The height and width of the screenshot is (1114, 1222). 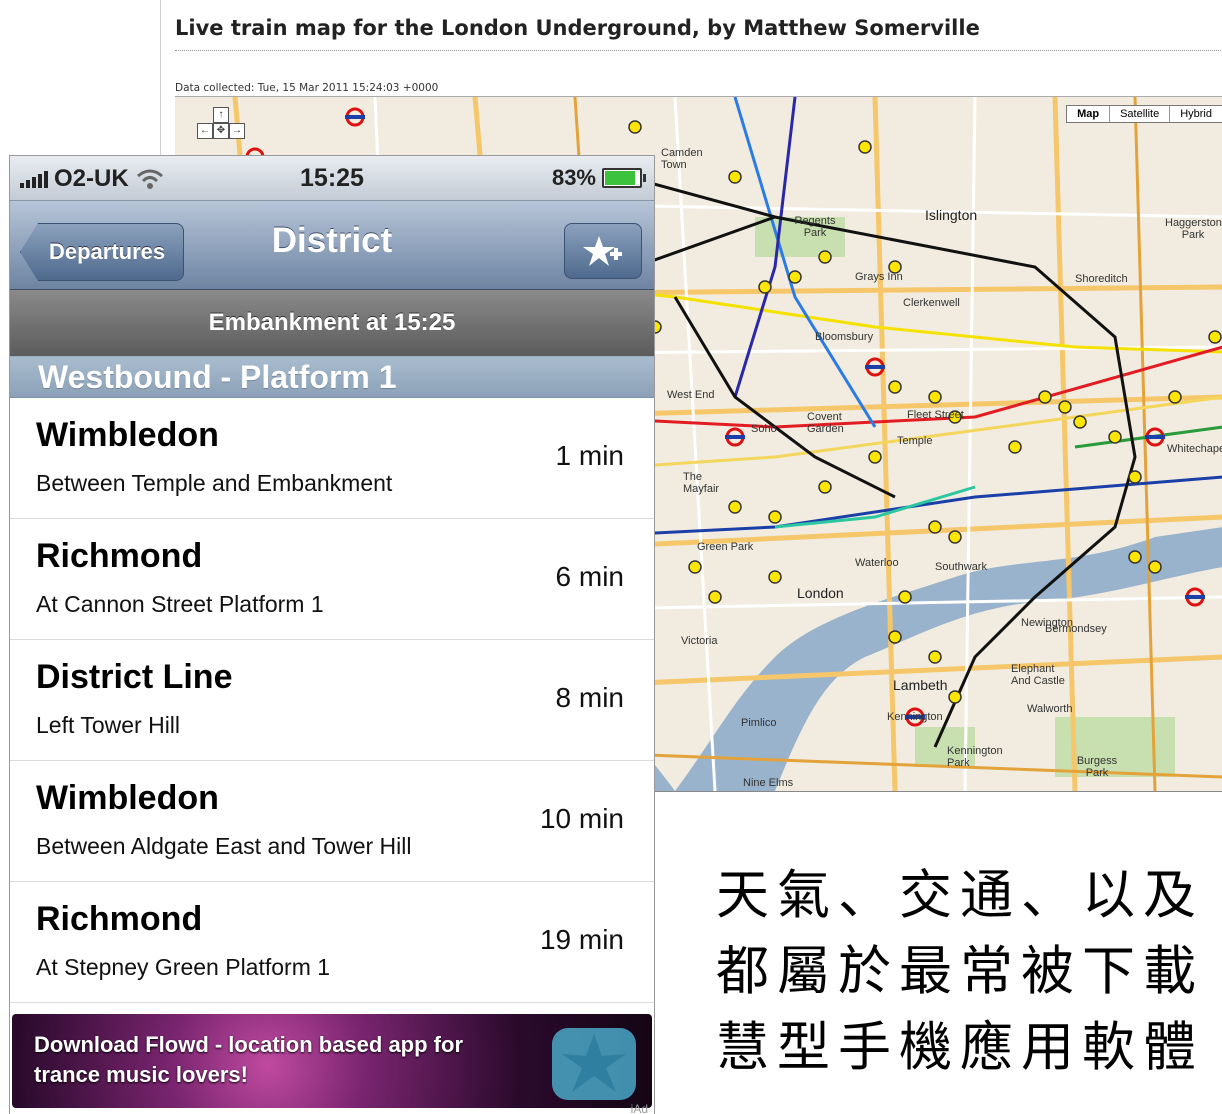 I want to click on map-label-newington: Newington, so click(x=1047, y=623).